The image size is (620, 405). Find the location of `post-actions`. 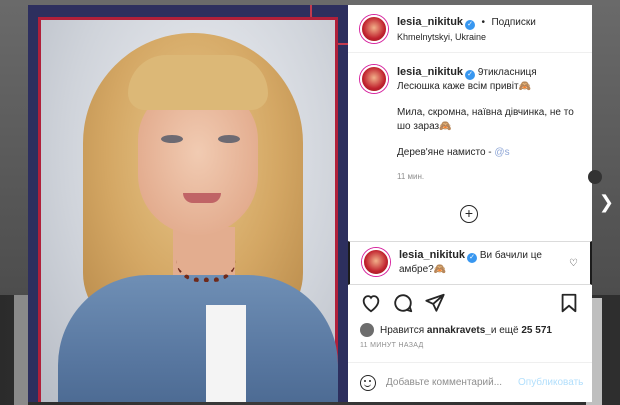

post-actions is located at coordinates (470, 303).